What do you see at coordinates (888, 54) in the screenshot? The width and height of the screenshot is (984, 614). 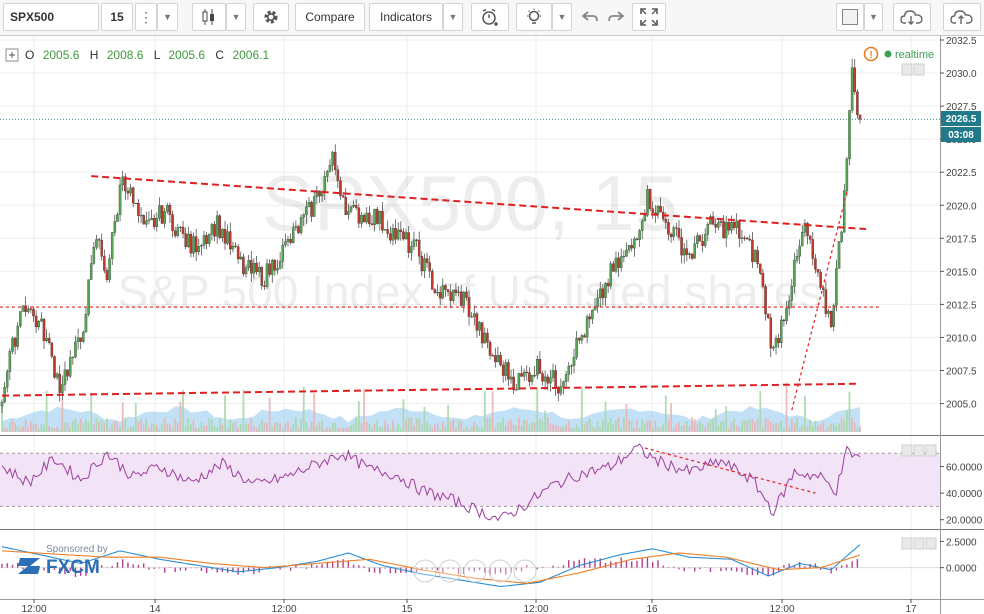 I see `realtime-dot-icon` at bounding box center [888, 54].